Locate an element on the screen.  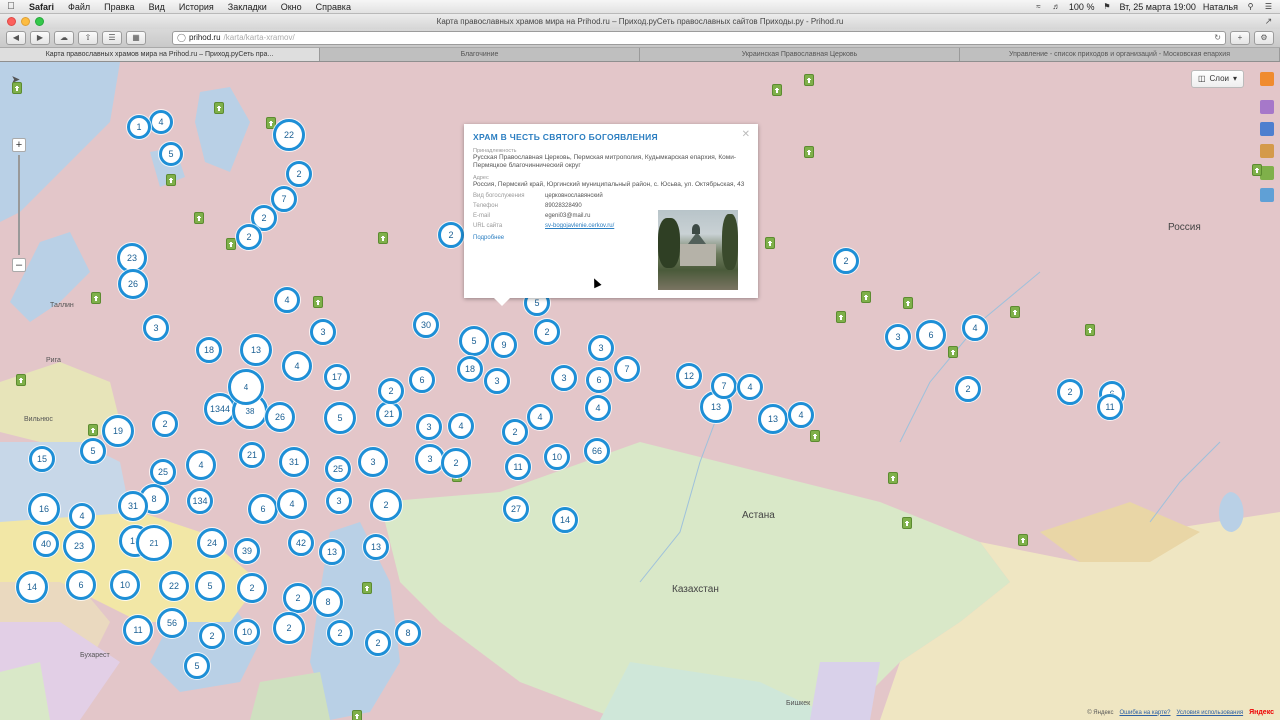
church-cluster: 39 is located at coordinates (247, 551).